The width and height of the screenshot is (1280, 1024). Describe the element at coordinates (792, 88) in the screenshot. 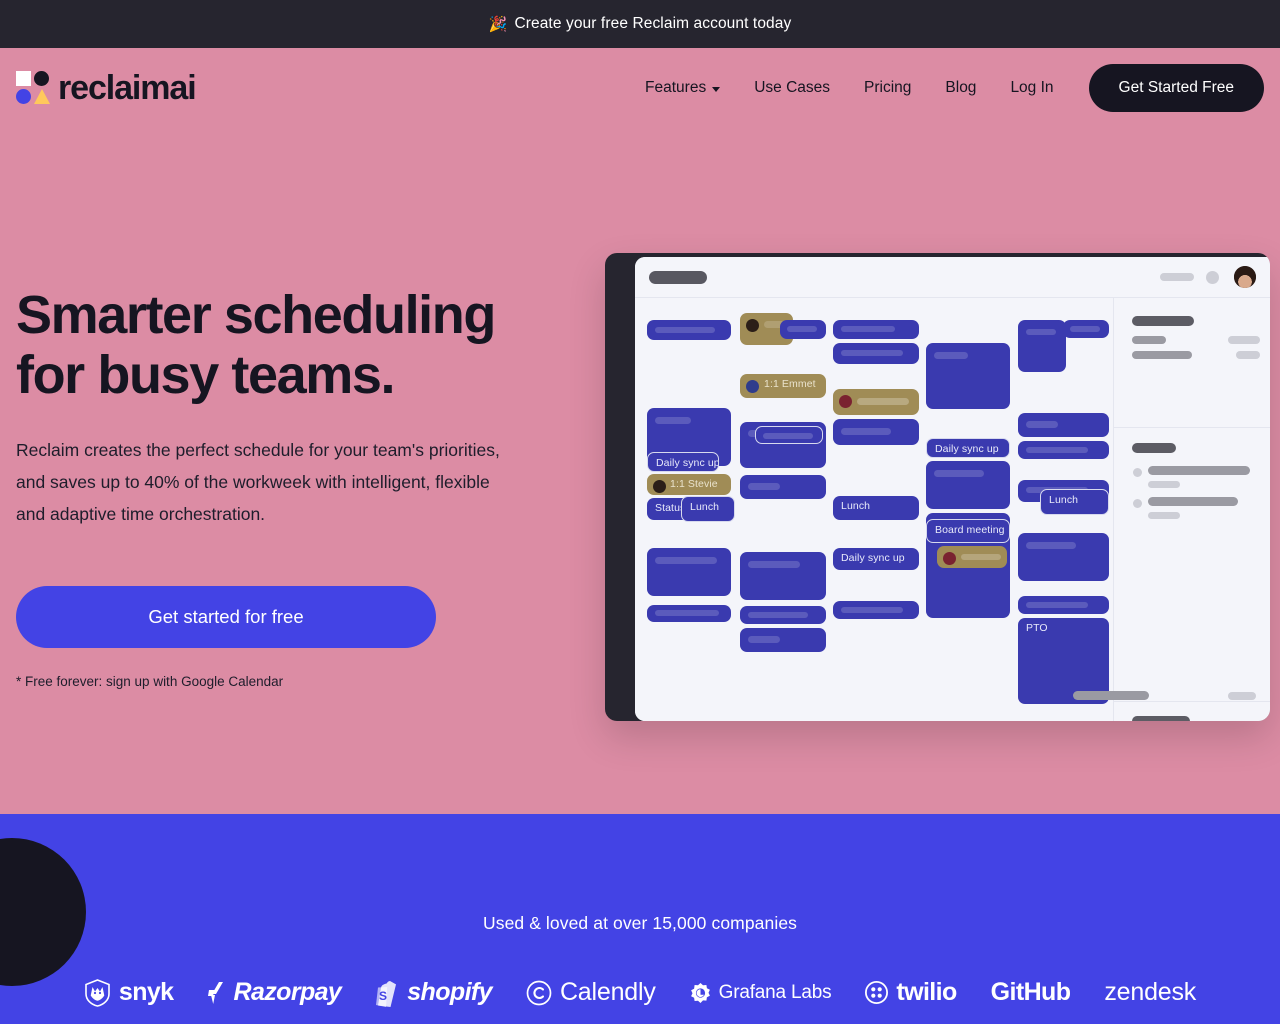

I see `nav-item-use-cases: Use Cases` at that location.